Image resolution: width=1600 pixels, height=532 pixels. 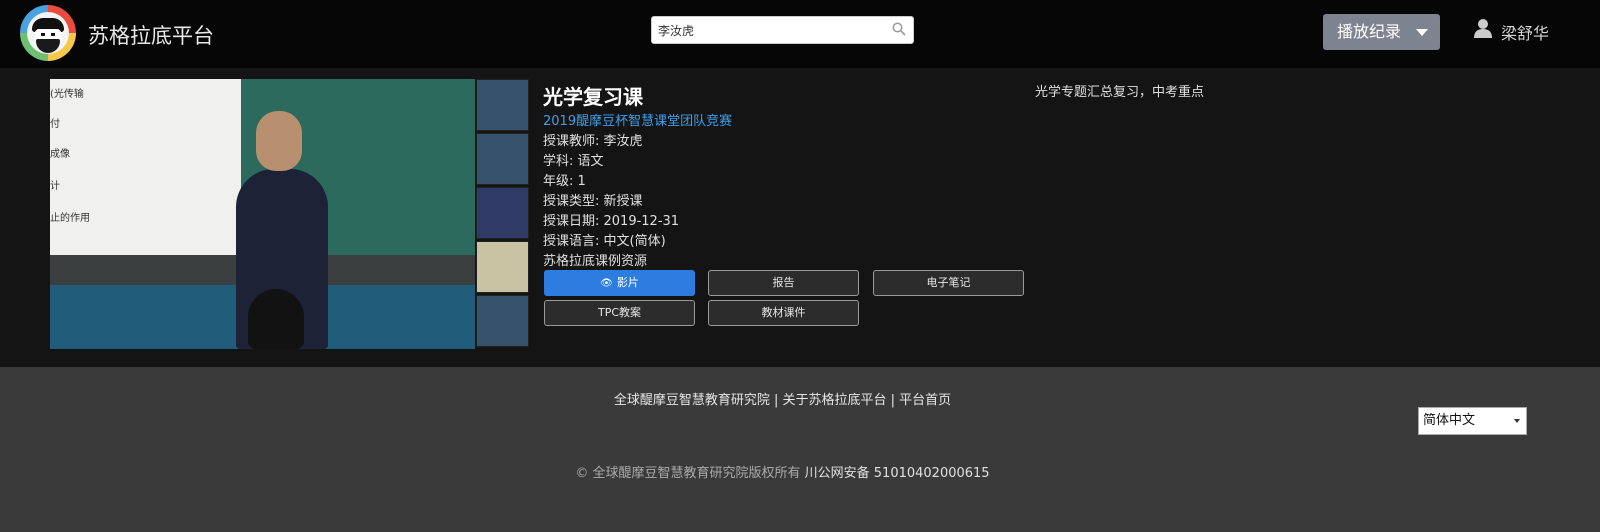 I want to click on language-select: 简体中文, so click(x=1472, y=421).